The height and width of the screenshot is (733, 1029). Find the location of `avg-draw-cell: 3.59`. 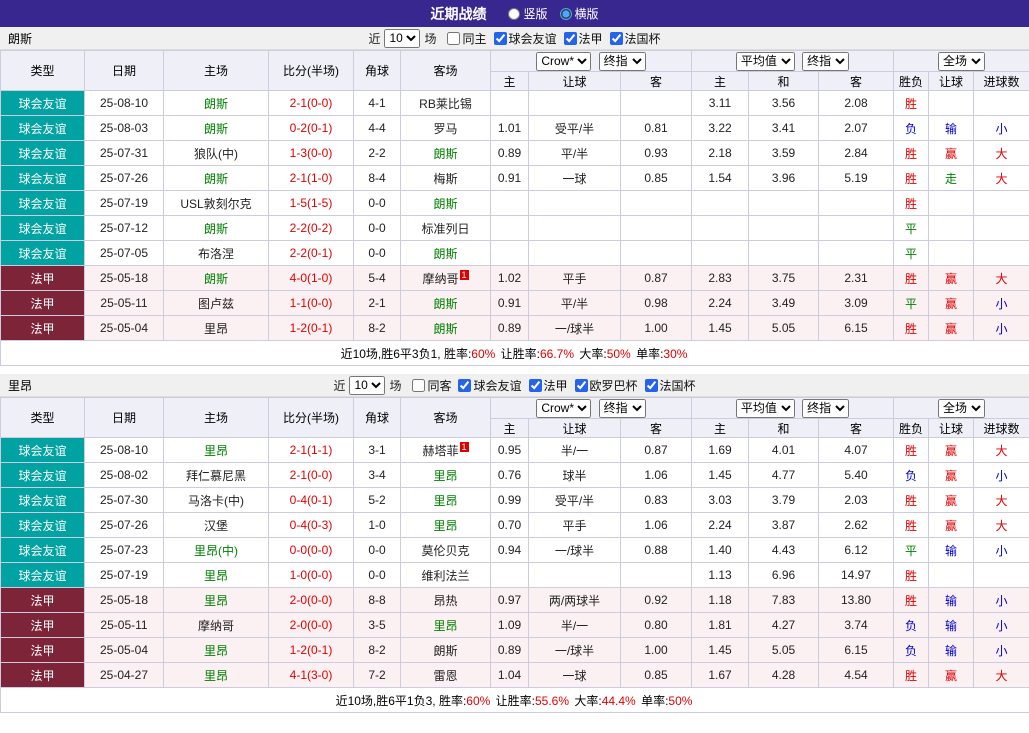

avg-draw-cell: 3.59 is located at coordinates (783, 153).